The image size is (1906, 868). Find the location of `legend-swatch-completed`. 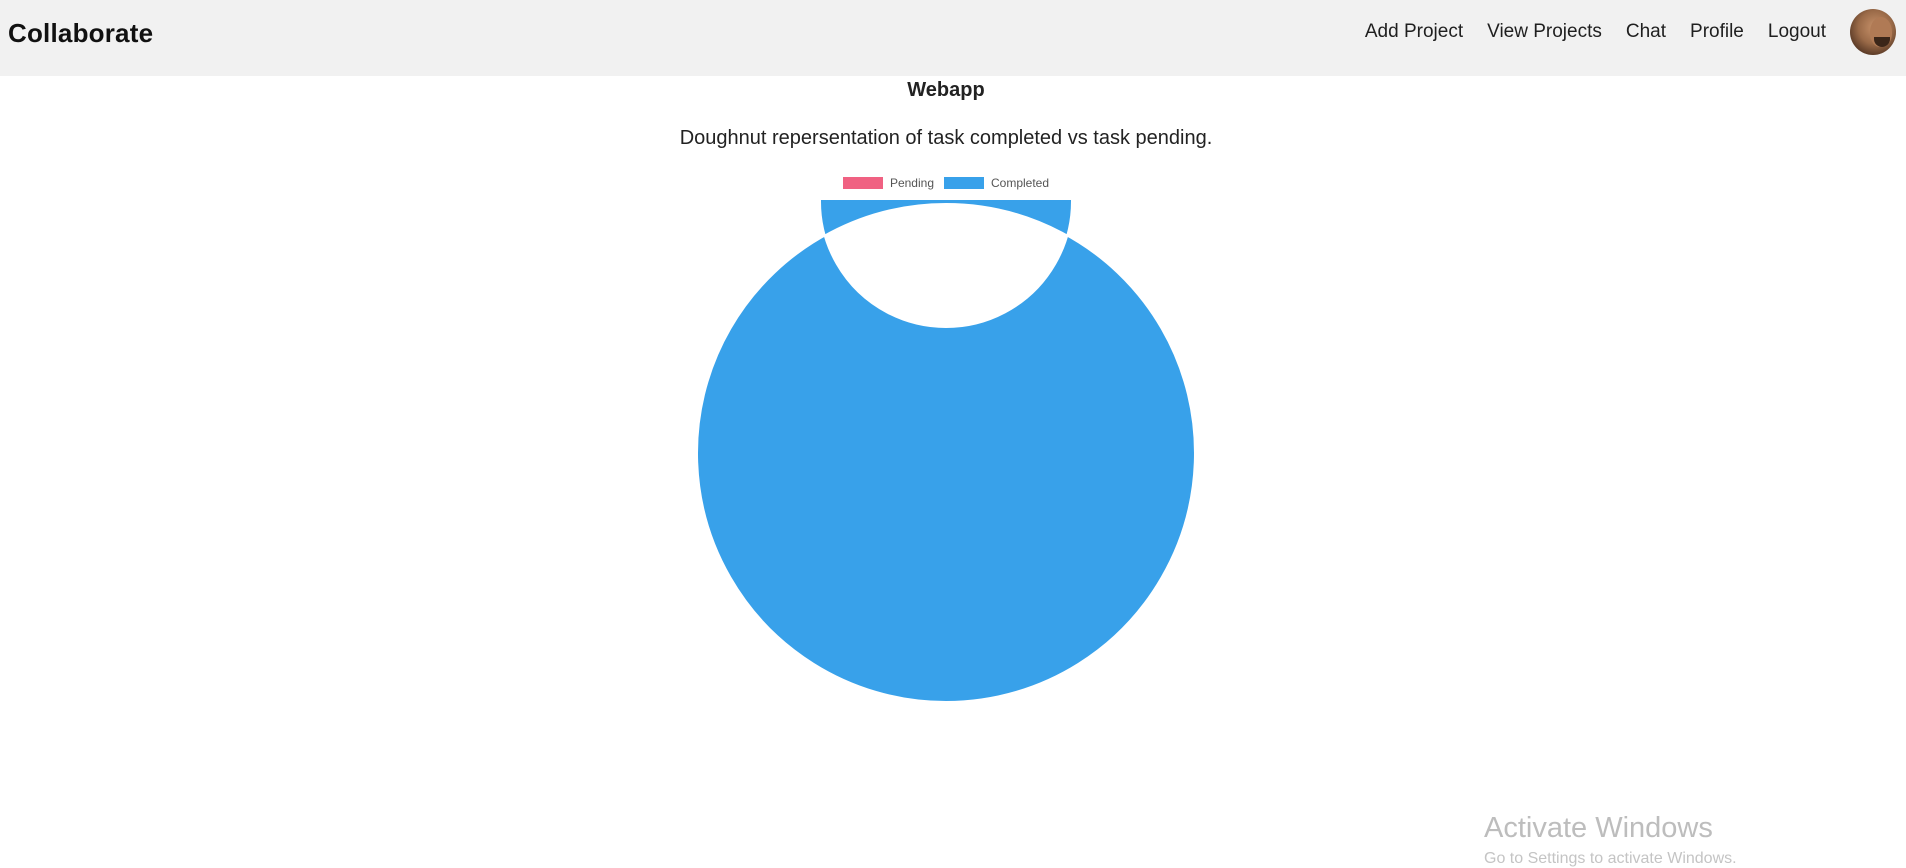

legend-swatch-completed is located at coordinates (964, 183).